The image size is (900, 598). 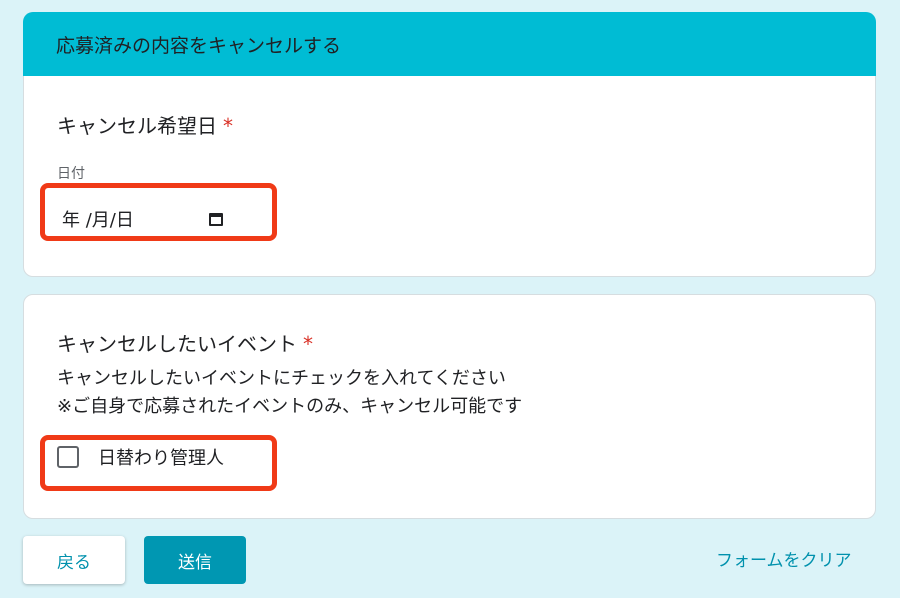 I want to click on date-question-title: キャンセル希望日 *, so click(x=145, y=126).